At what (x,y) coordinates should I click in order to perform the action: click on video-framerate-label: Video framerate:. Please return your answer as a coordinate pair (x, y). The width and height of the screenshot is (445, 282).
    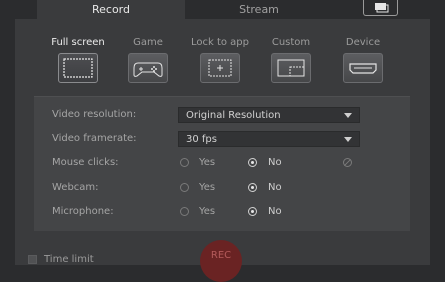
    Looking at the image, I should click on (94, 138).